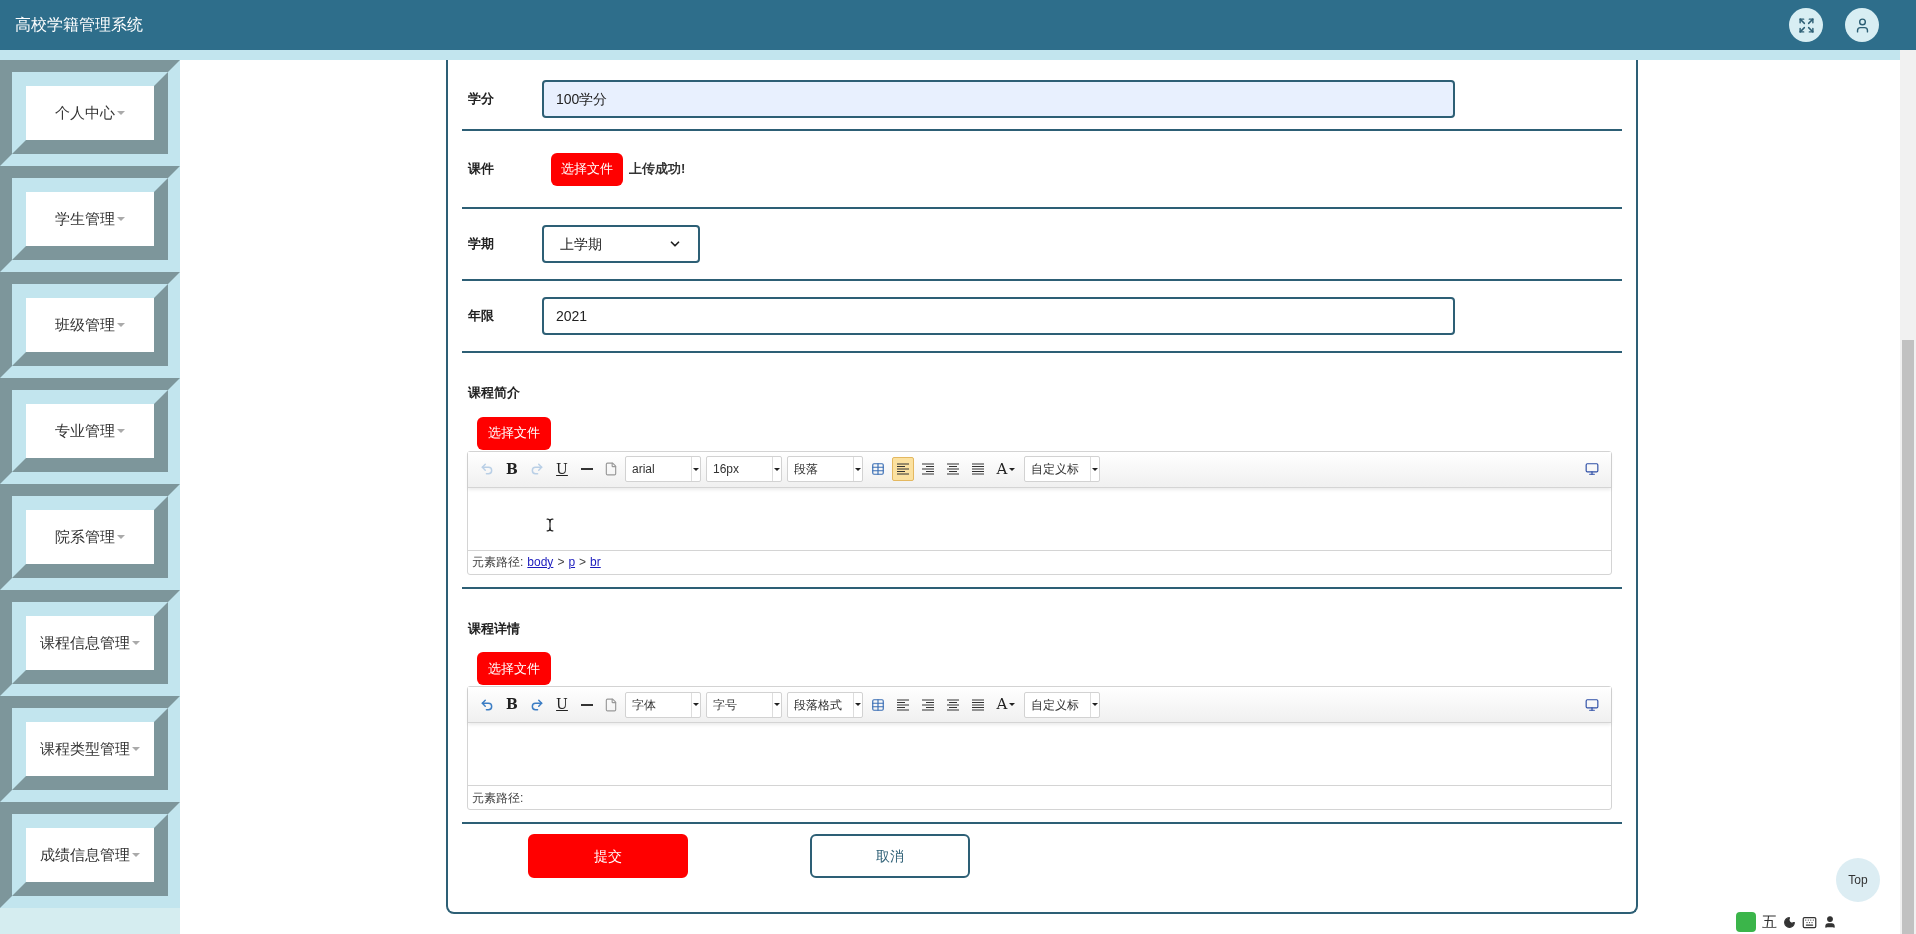 This screenshot has width=1916, height=934. Describe the element at coordinates (481, 316) in the screenshot. I see `field-label: 年限` at that location.